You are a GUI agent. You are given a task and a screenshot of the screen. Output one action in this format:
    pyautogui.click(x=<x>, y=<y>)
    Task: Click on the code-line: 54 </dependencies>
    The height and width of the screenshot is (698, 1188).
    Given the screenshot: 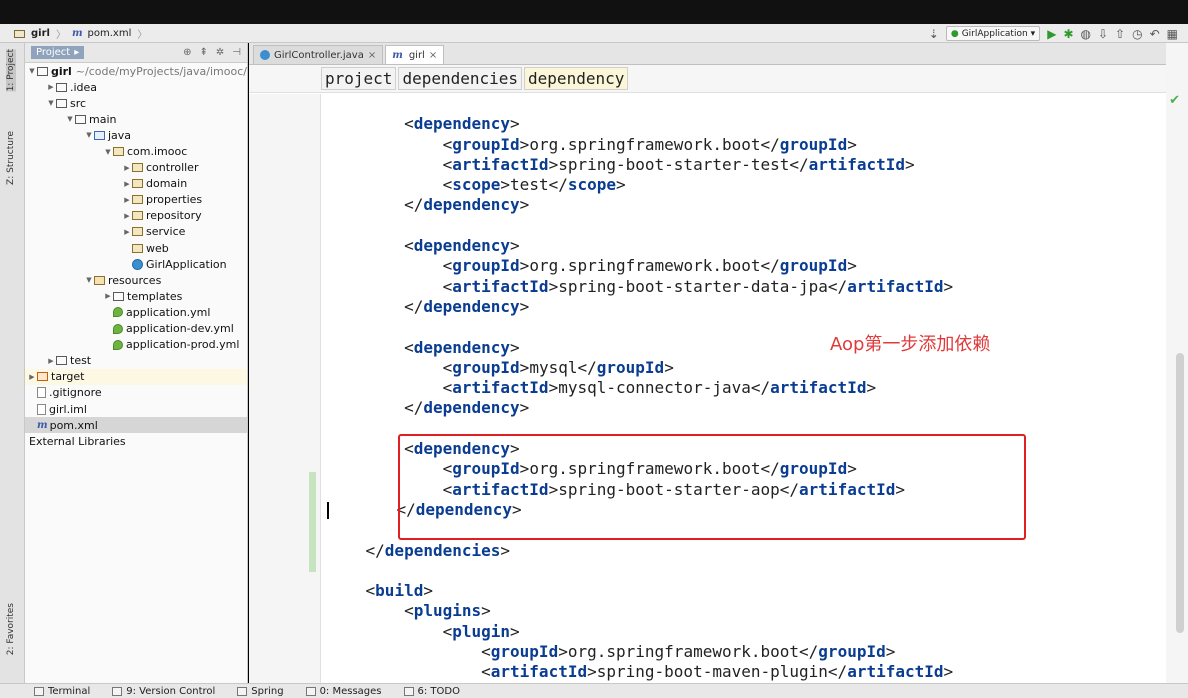 What is the action you would take?
    pyautogui.click(x=754, y=551)
    